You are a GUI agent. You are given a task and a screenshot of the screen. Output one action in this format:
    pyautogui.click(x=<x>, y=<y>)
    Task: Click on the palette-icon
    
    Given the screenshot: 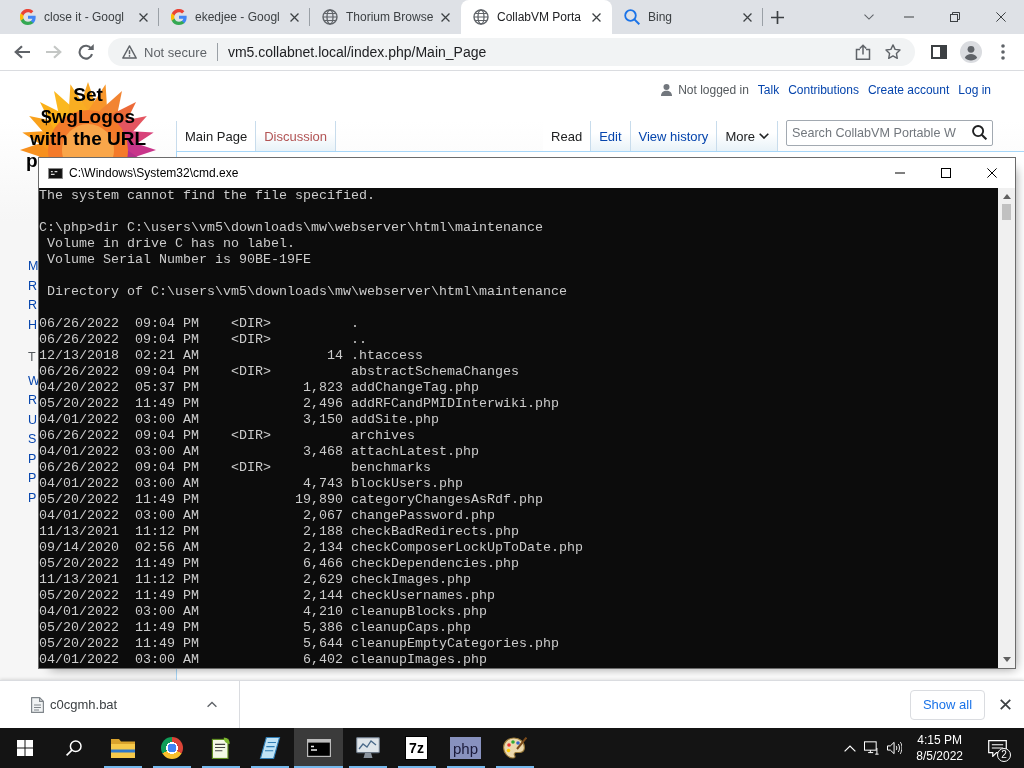 What is the action you would take?
    pyautogui.click(x=514, y=748)
    